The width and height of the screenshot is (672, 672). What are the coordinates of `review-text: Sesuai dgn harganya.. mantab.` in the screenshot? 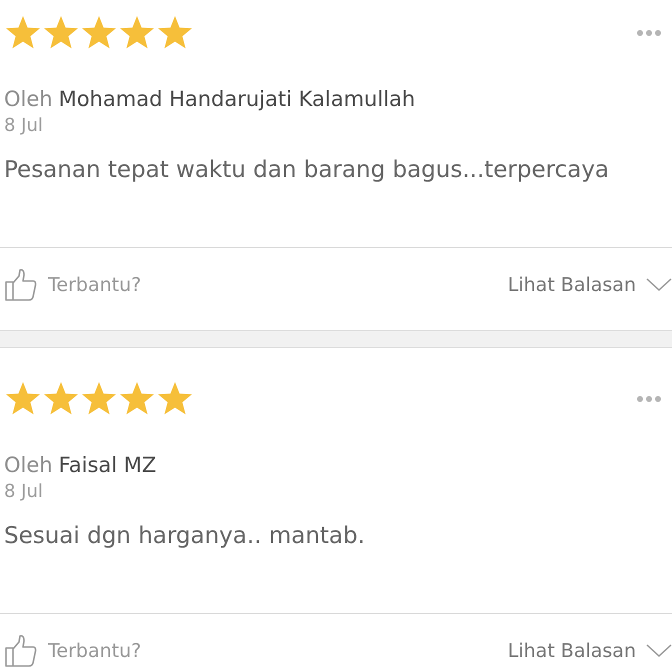 It's located at (185, 536).